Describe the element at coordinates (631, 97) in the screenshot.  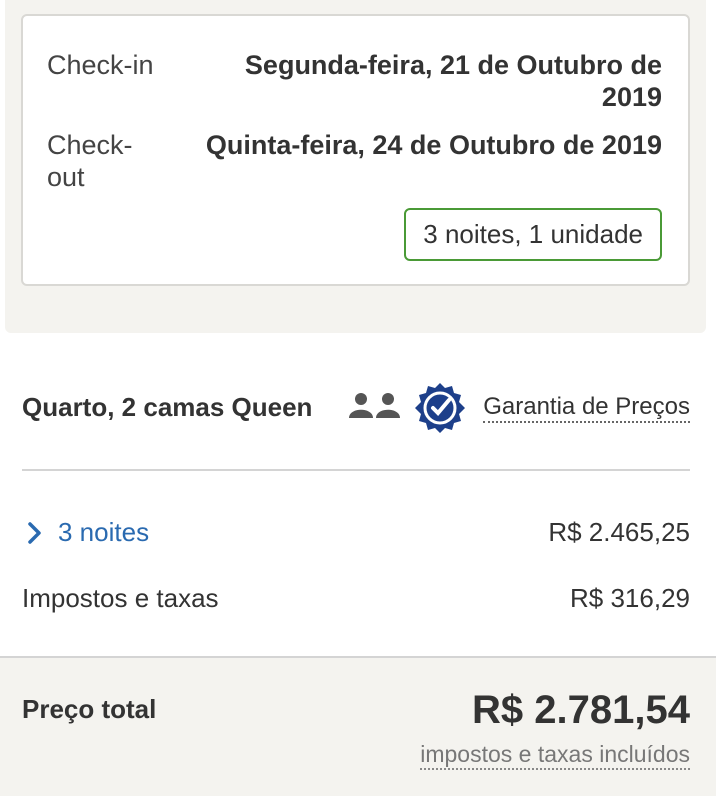
I see `checkin-value-line2: 2019` at that location.